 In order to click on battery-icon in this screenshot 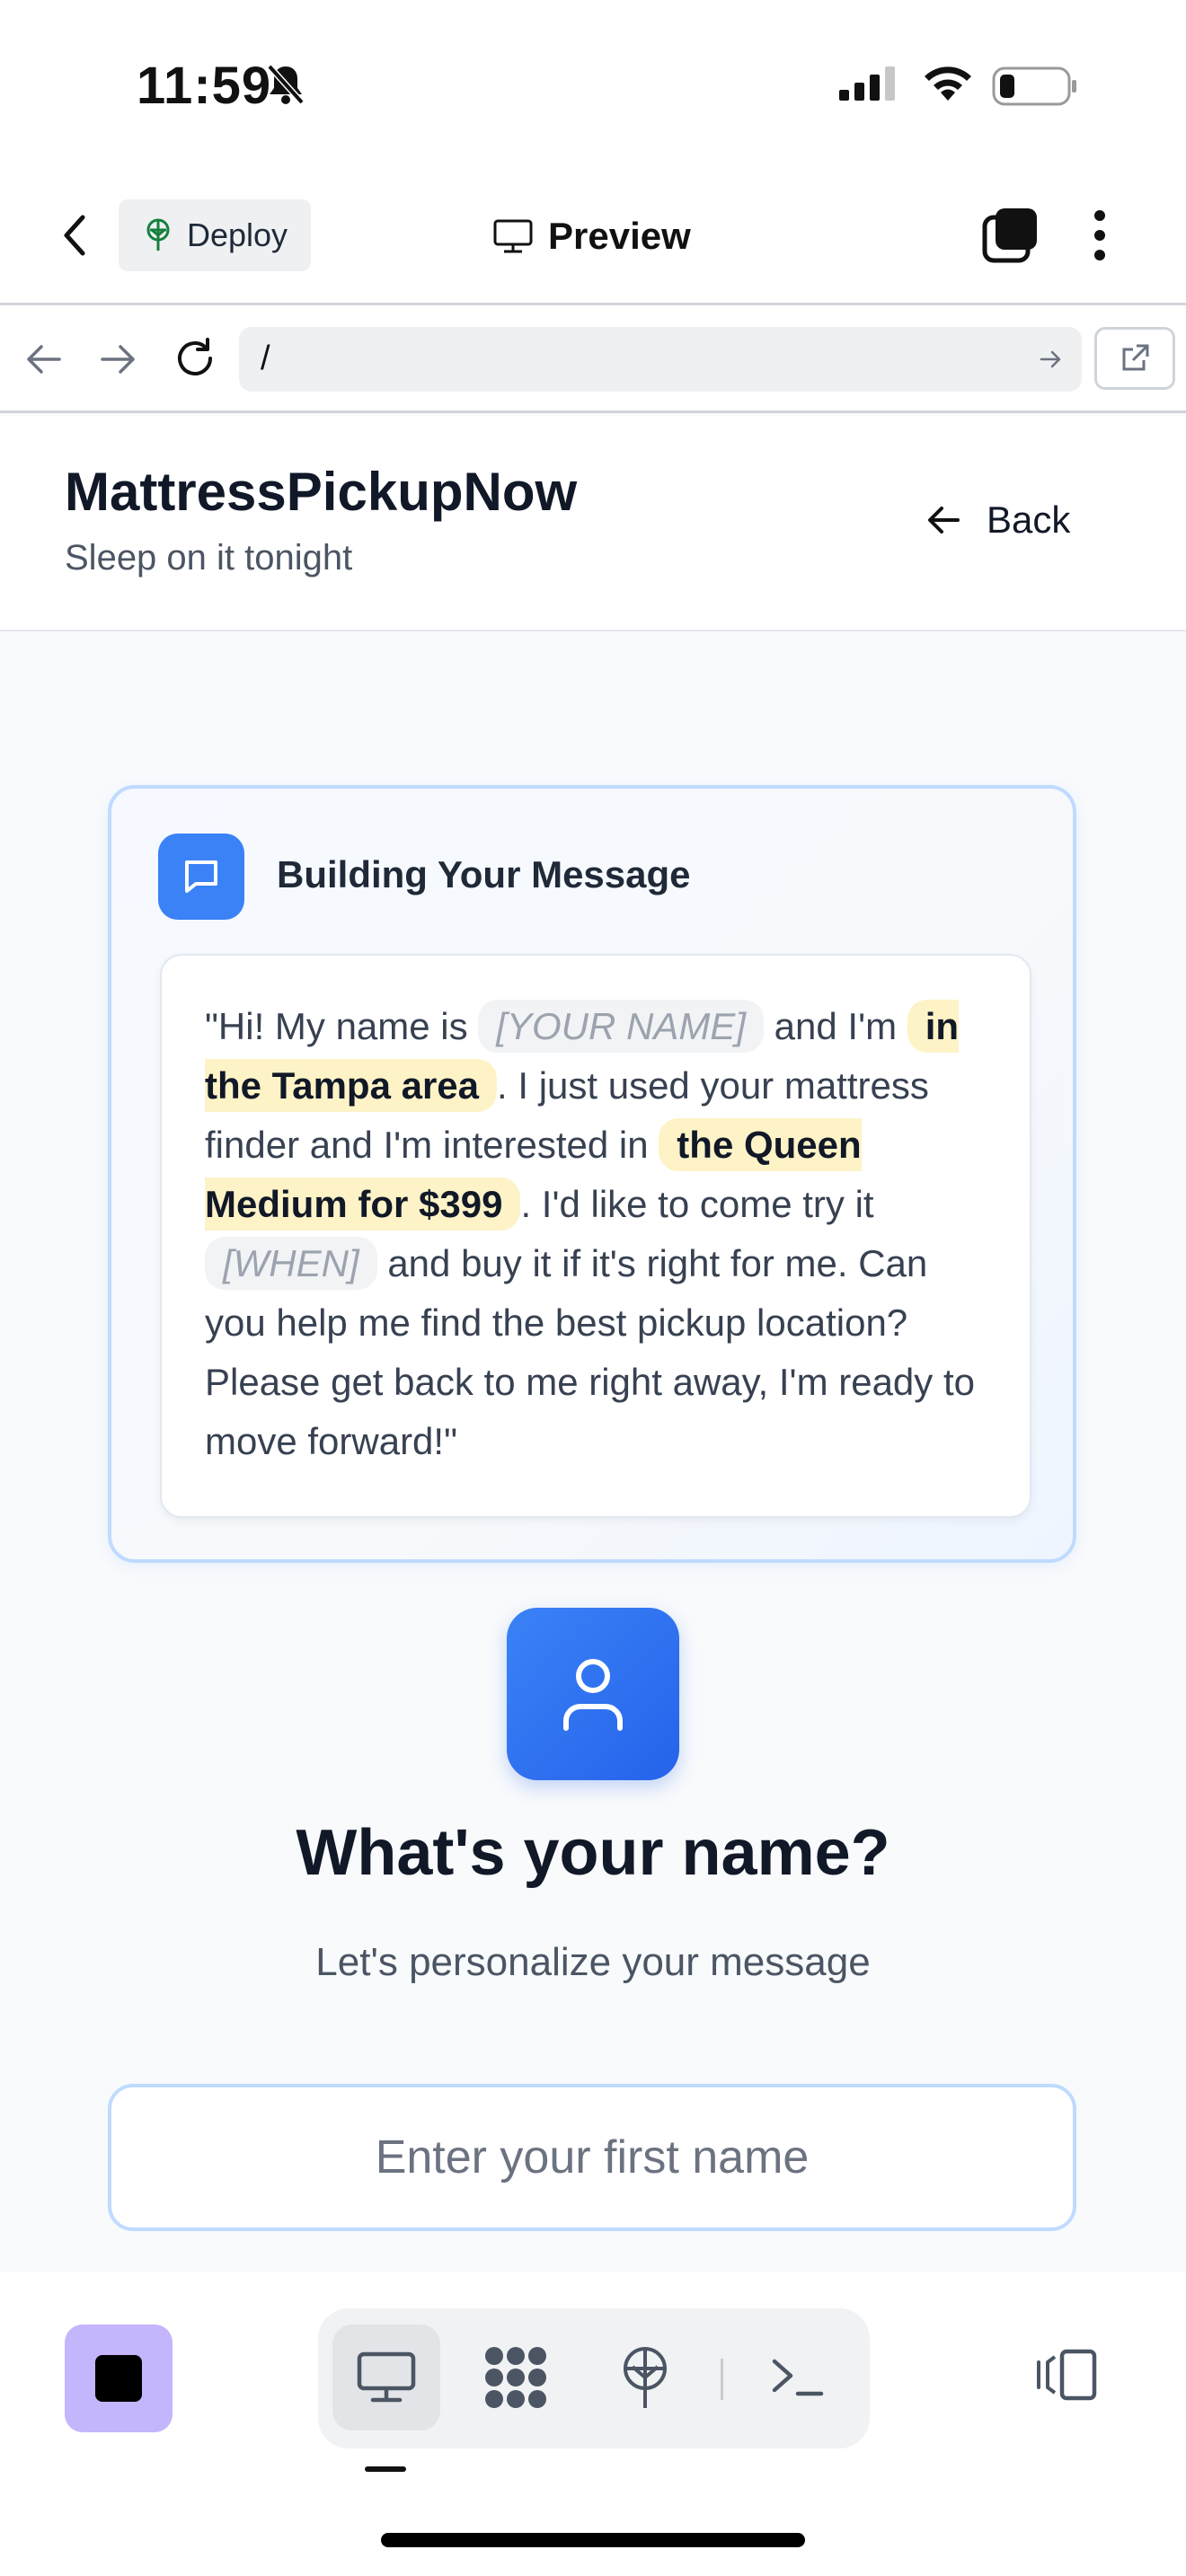, I will do `click(1034, 86)`.